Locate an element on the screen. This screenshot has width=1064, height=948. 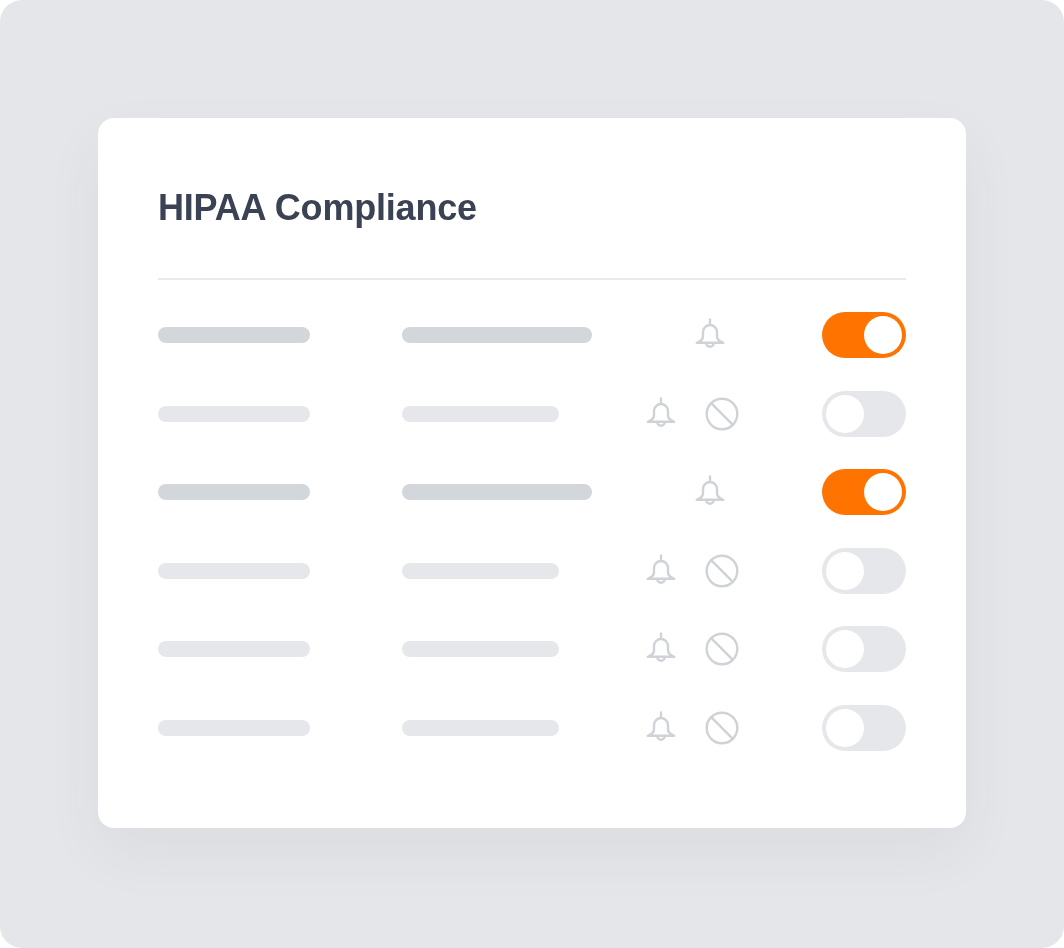
card-title: HIPAA Compliance is located at coordinates (318, 208).